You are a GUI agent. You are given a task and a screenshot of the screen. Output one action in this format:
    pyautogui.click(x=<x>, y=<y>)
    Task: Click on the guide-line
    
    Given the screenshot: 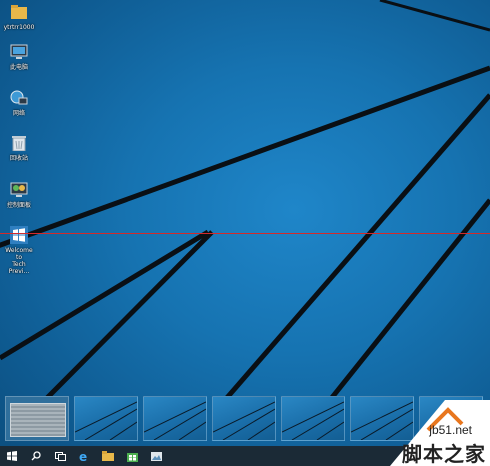 What is the action you would take?
    pyautogui.click(x=245, y=233)
    